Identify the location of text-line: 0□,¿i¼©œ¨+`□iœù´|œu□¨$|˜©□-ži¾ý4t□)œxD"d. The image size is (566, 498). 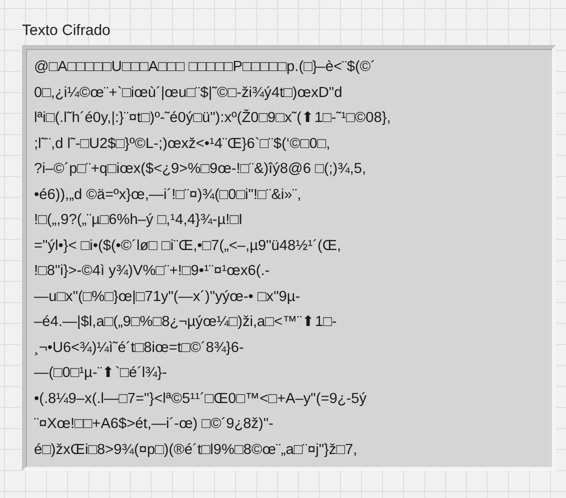
(188, 93).